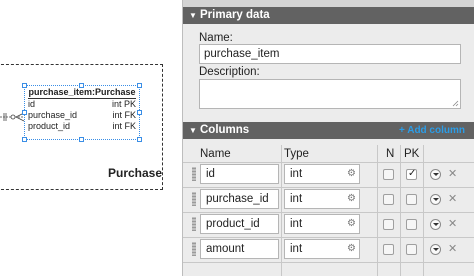 The height and width of the screenshot is (276, 474). I want to click on column-header-pk: PK, so click(412, 154).